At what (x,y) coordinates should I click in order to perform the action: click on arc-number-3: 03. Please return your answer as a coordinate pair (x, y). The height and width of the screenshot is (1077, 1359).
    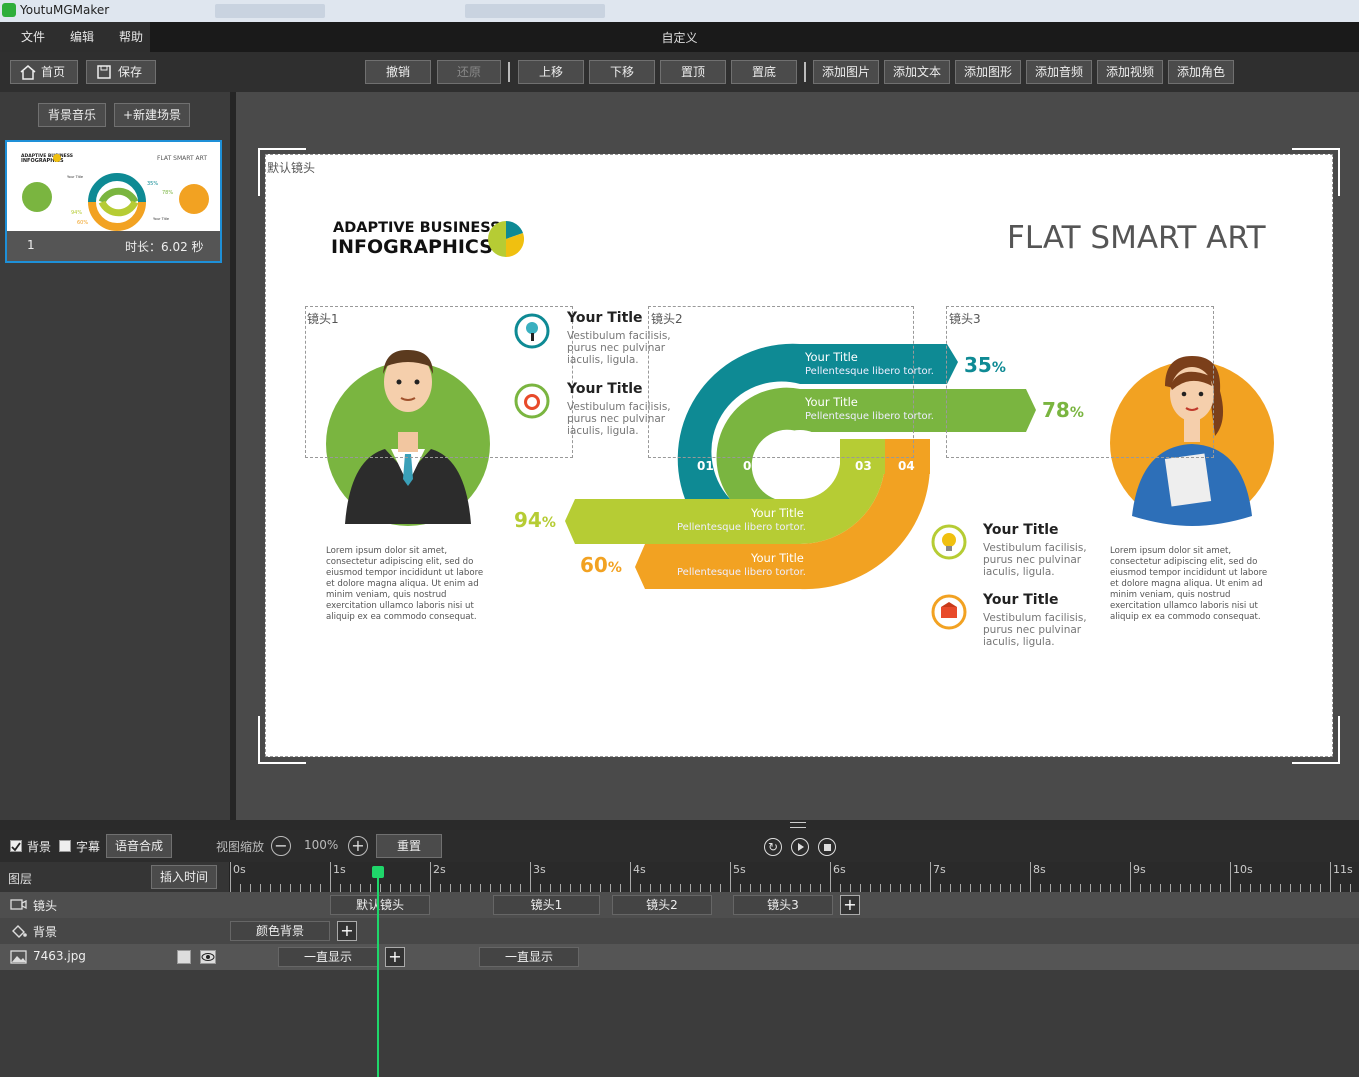
    Looking at the image, I should click on (863, 466).